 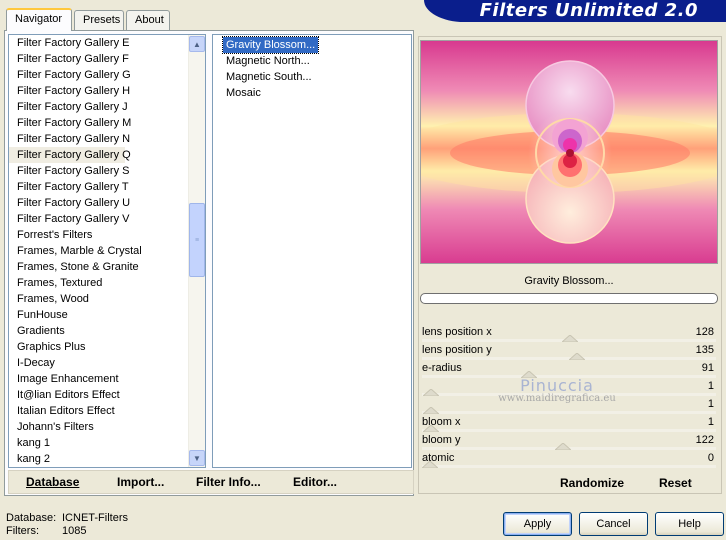 What do you see at coordinates (442, 368) in the screenshot?
I see `parameter-name: e-radius` at bounding box center [442, 368].